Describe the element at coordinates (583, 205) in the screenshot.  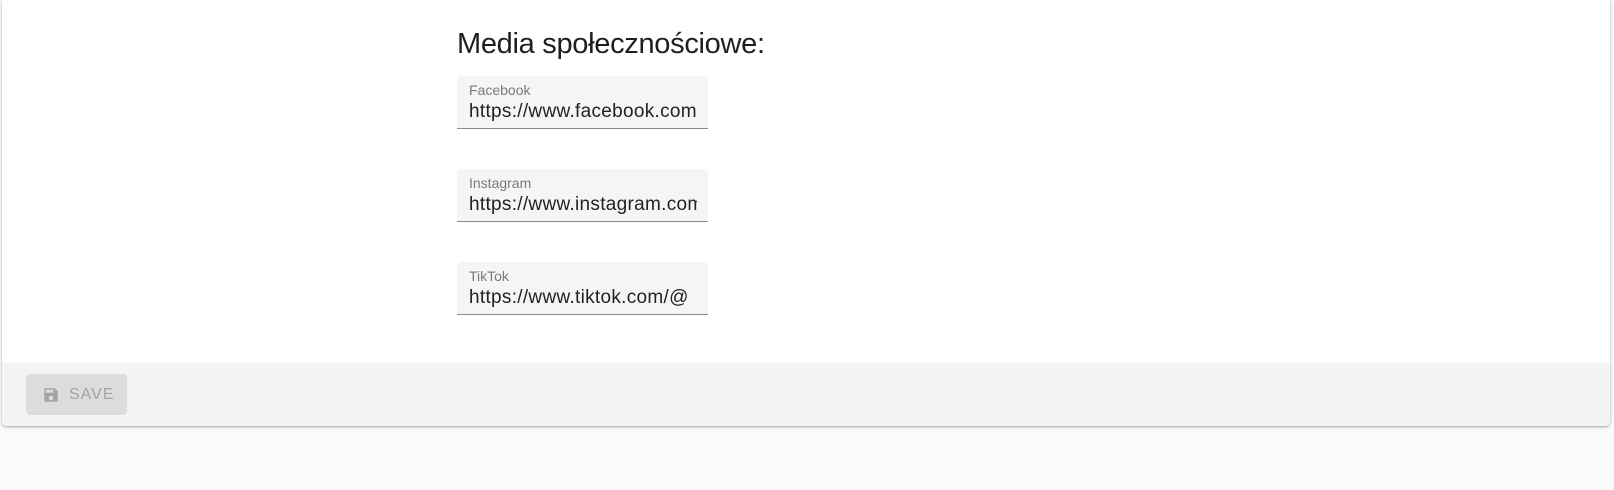
I see `instagram-input` at that location.